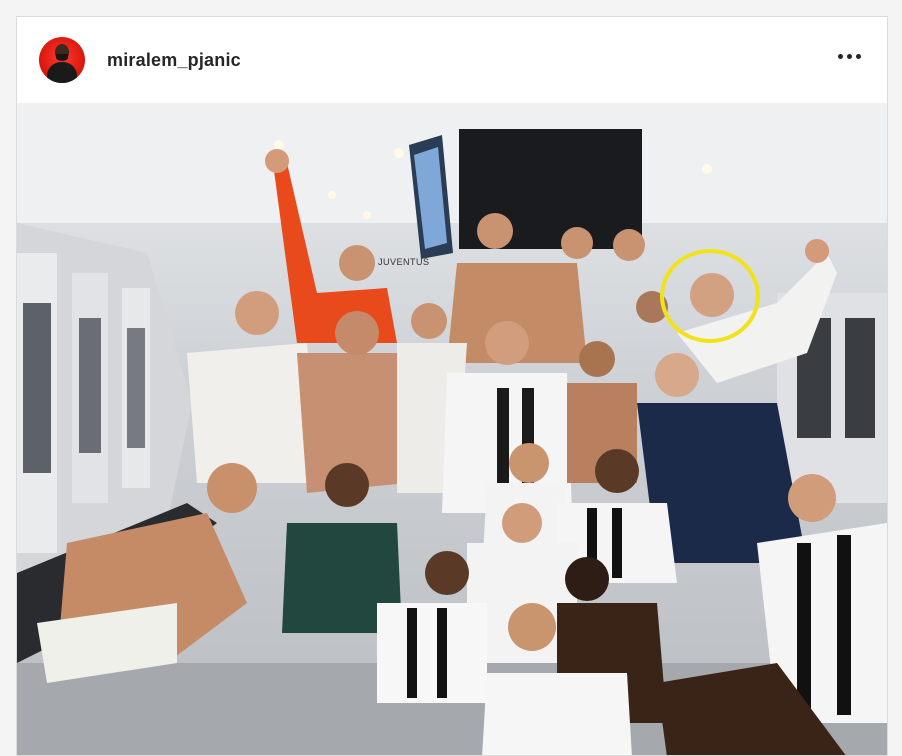 Image resolution: width=902 pixels, height=756 pixels. What do you see at coordinates (174, 60) in the screenshot?
I see `username-link: miralem_pjanic` at bounding box center [174, 60].